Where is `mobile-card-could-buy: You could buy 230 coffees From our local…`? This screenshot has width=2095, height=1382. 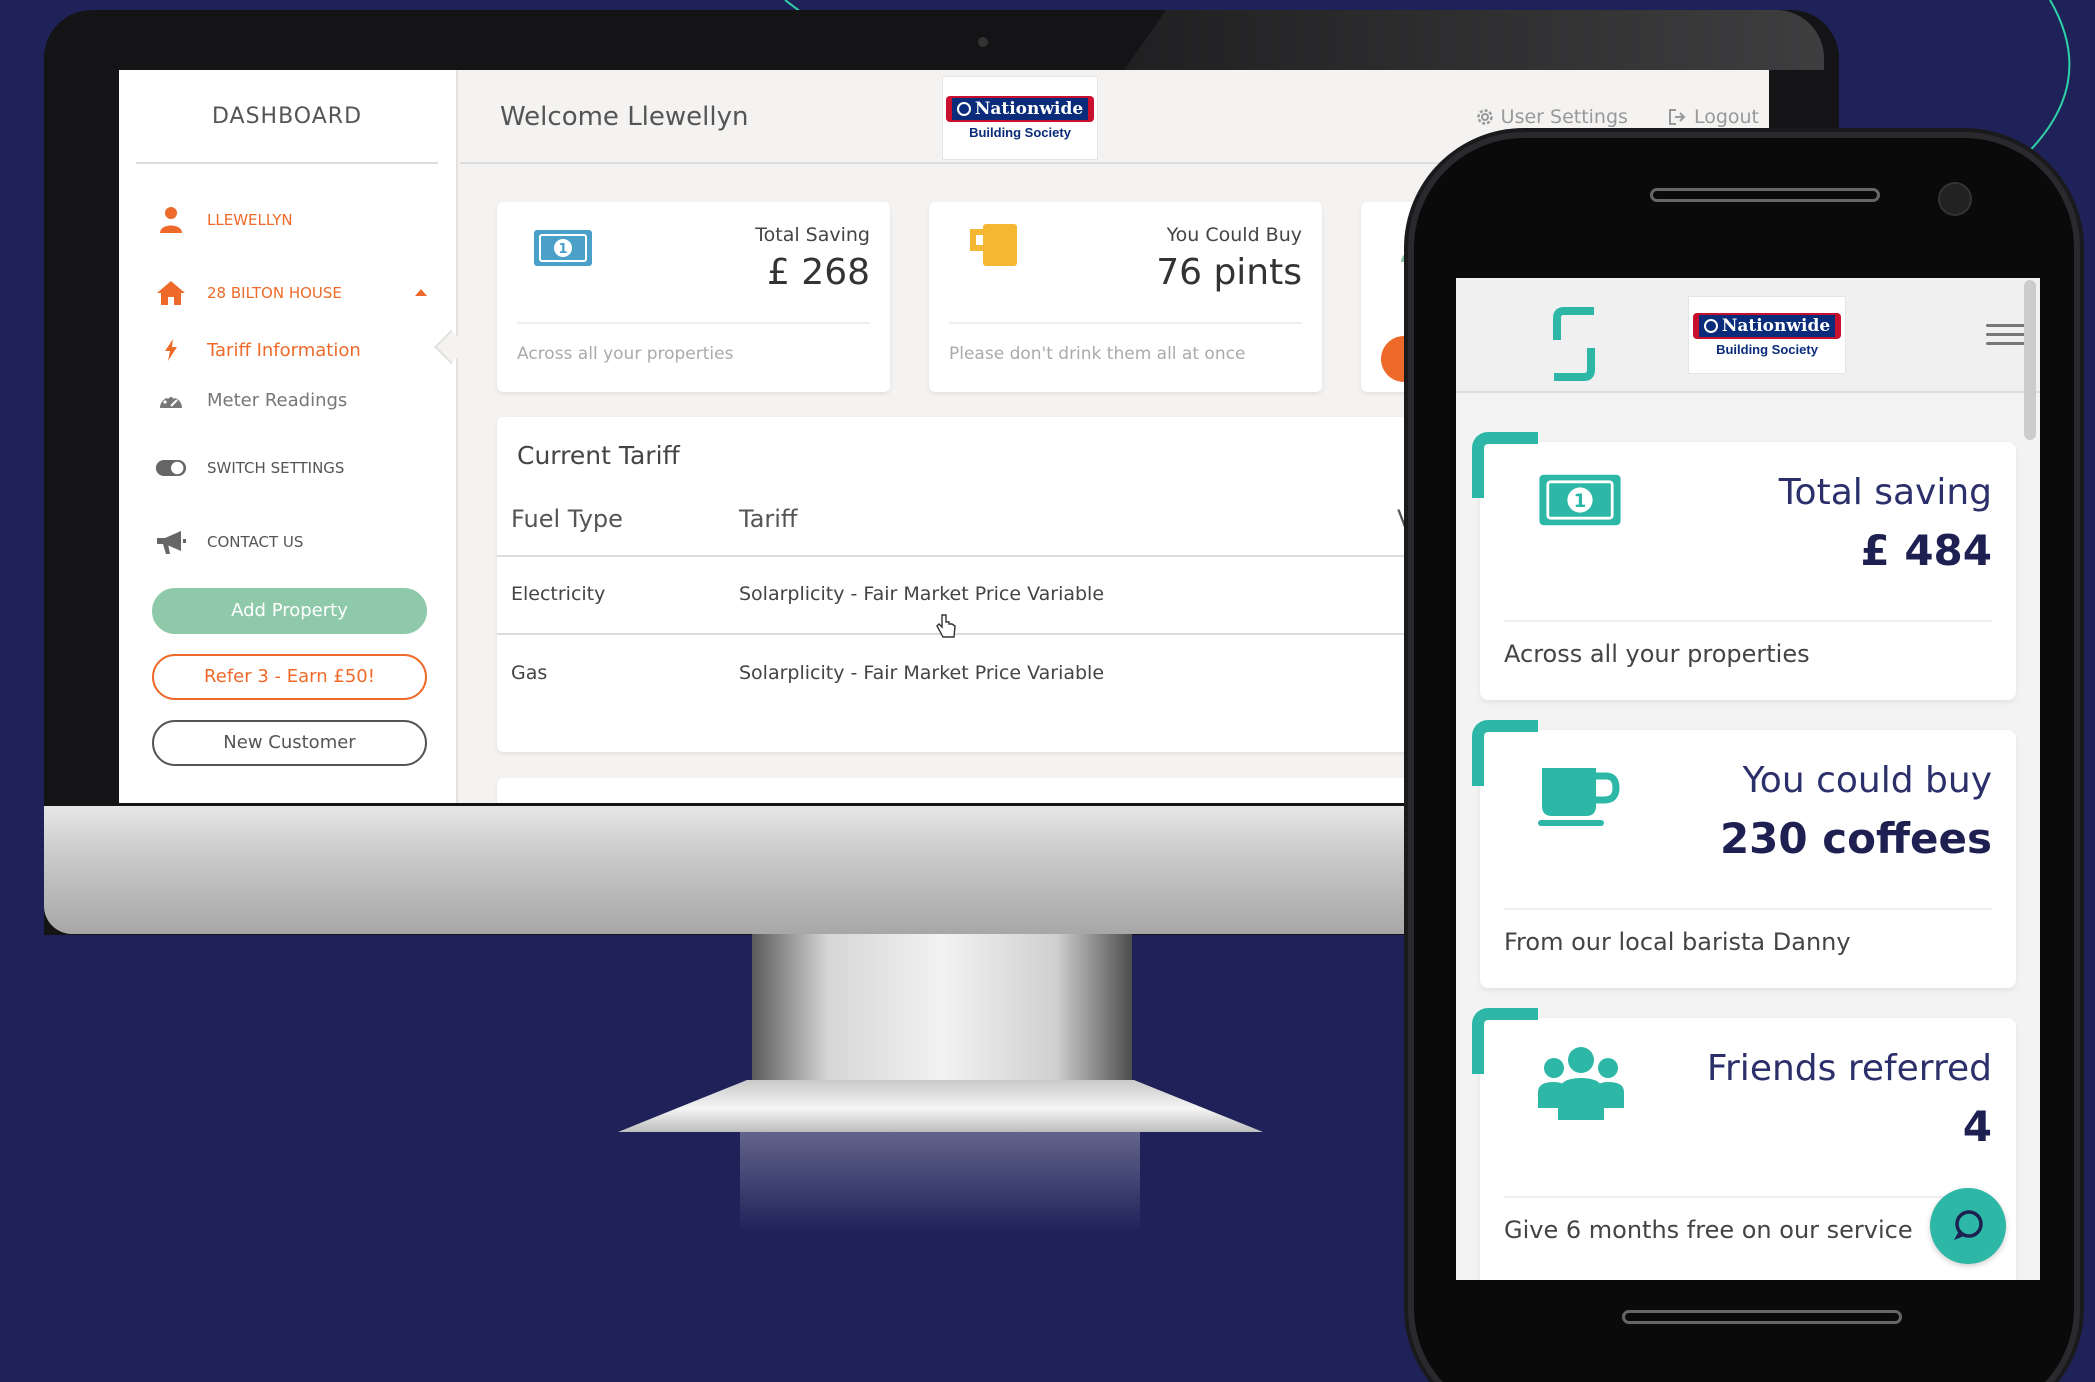 mobile-card-could-buy: You could buy 230 coffees From our local… is located at coordinates (1744, 854).